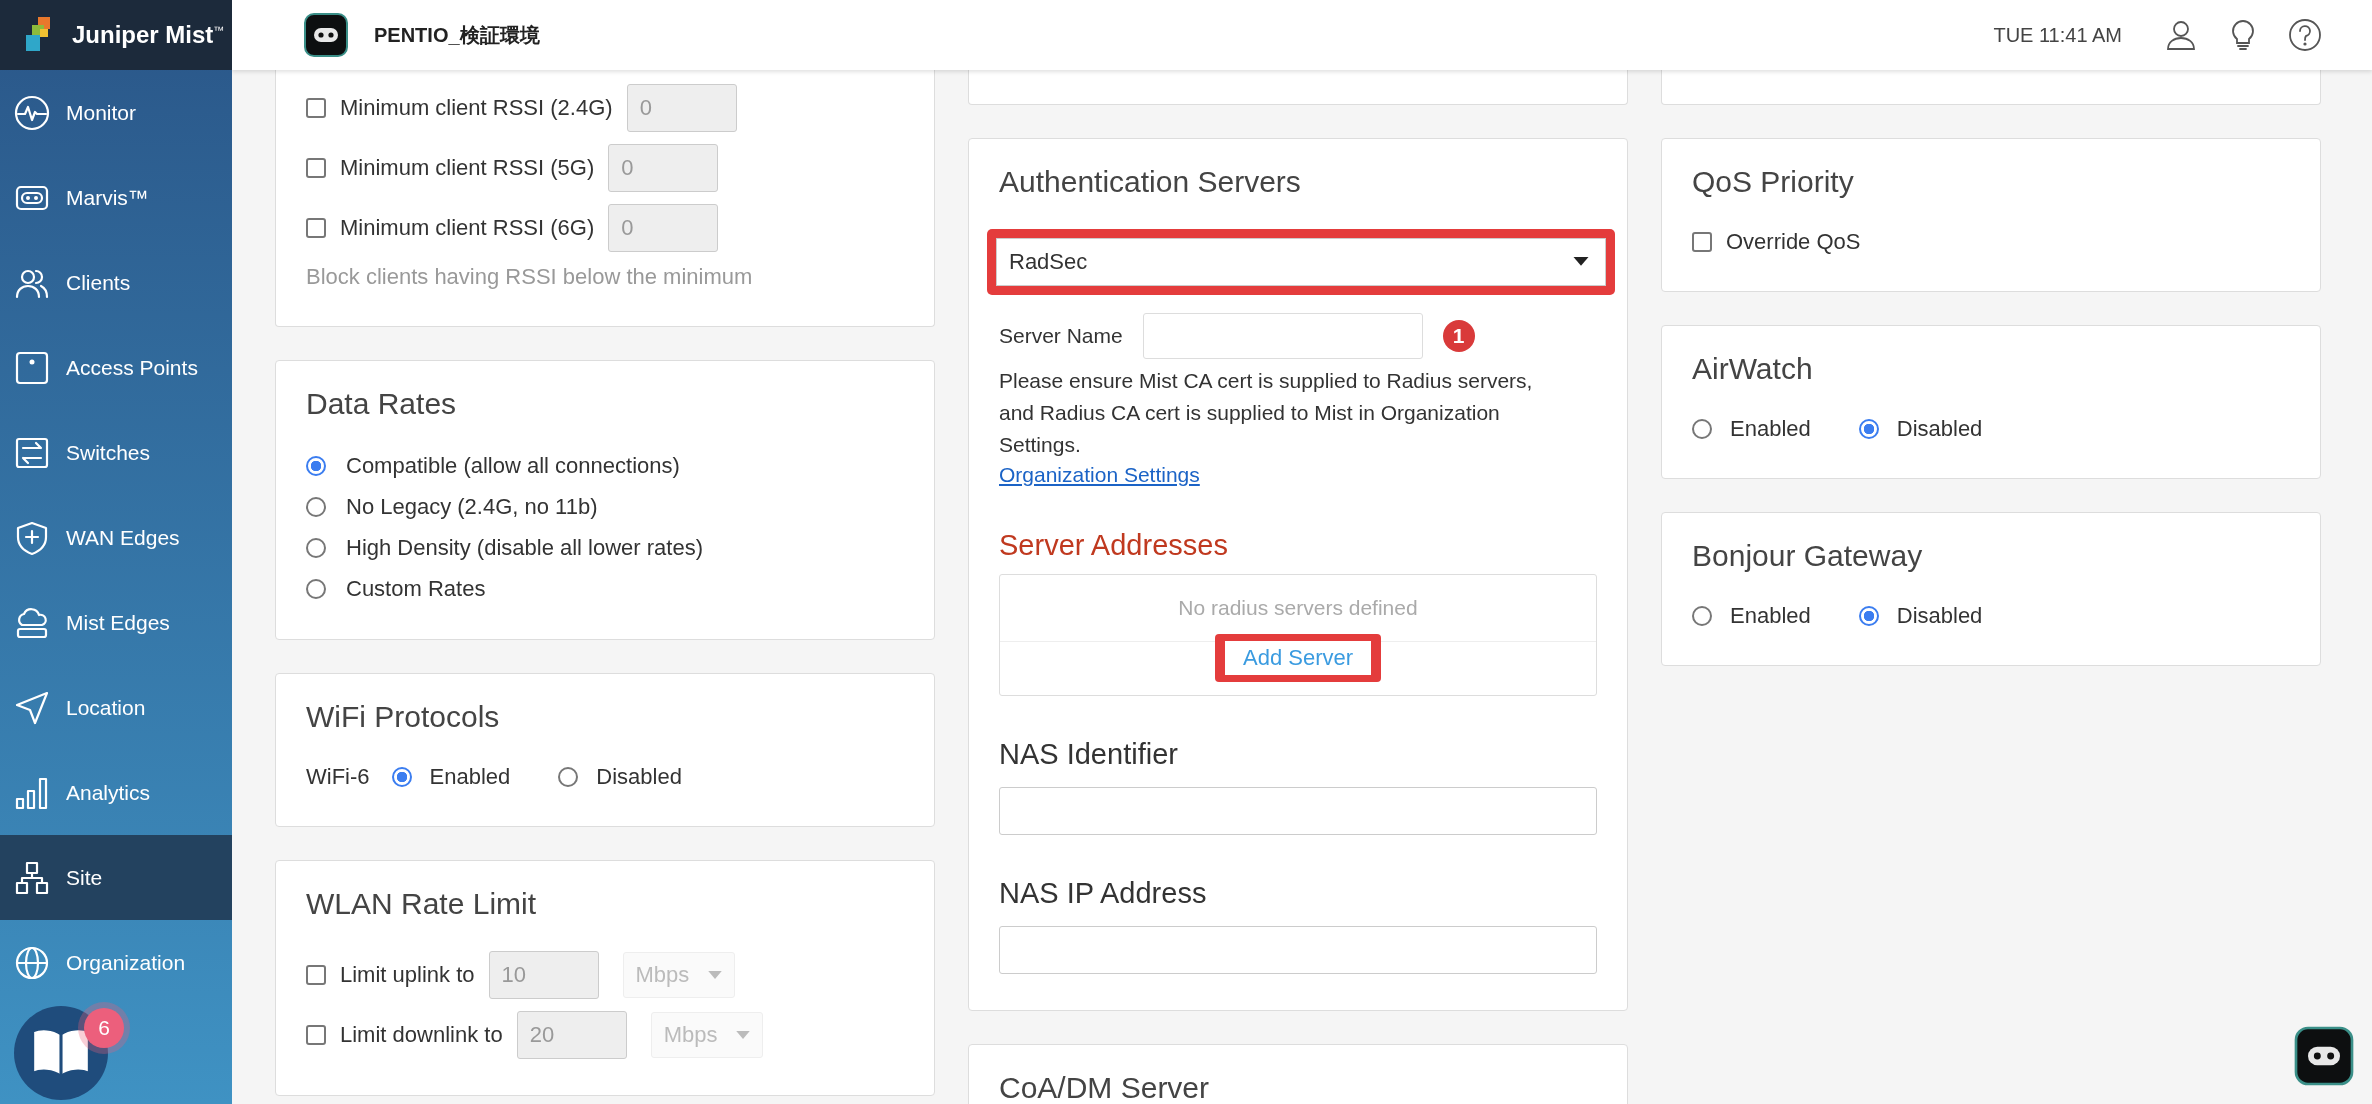  I want to click on radio-label: No Legacy (2.4G, no 11b), so click(472, 507).